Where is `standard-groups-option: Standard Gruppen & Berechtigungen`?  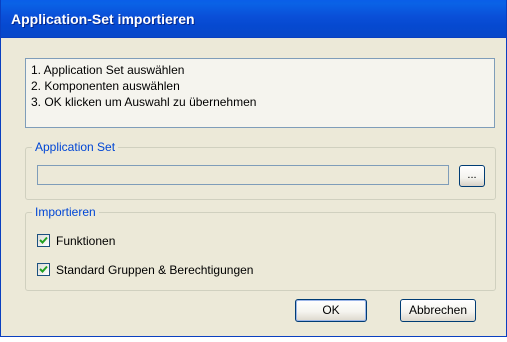
standard-groups-option: Standard Gruppen & Berechtigungen is located at coordinates (145, 270).